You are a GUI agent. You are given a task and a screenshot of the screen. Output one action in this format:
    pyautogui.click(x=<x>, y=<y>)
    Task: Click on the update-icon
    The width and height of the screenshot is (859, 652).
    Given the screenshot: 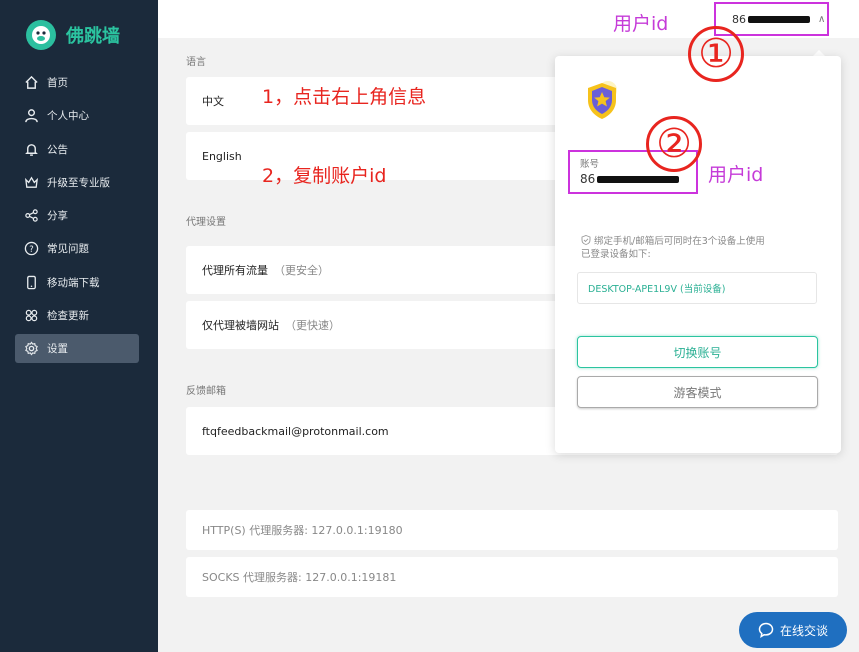 What is the action you would take?
    pyautogui.click(x=31, y=316)
    